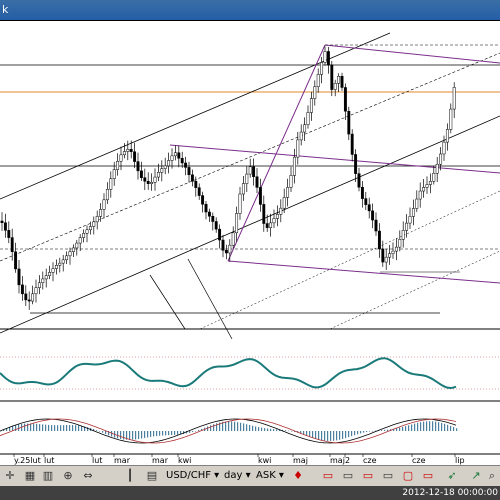 The width and height of the screenshot is (500, 500). Describe the element at coordinates (412, 54) in the screenshot. I see `purple-channel-top` at that location.